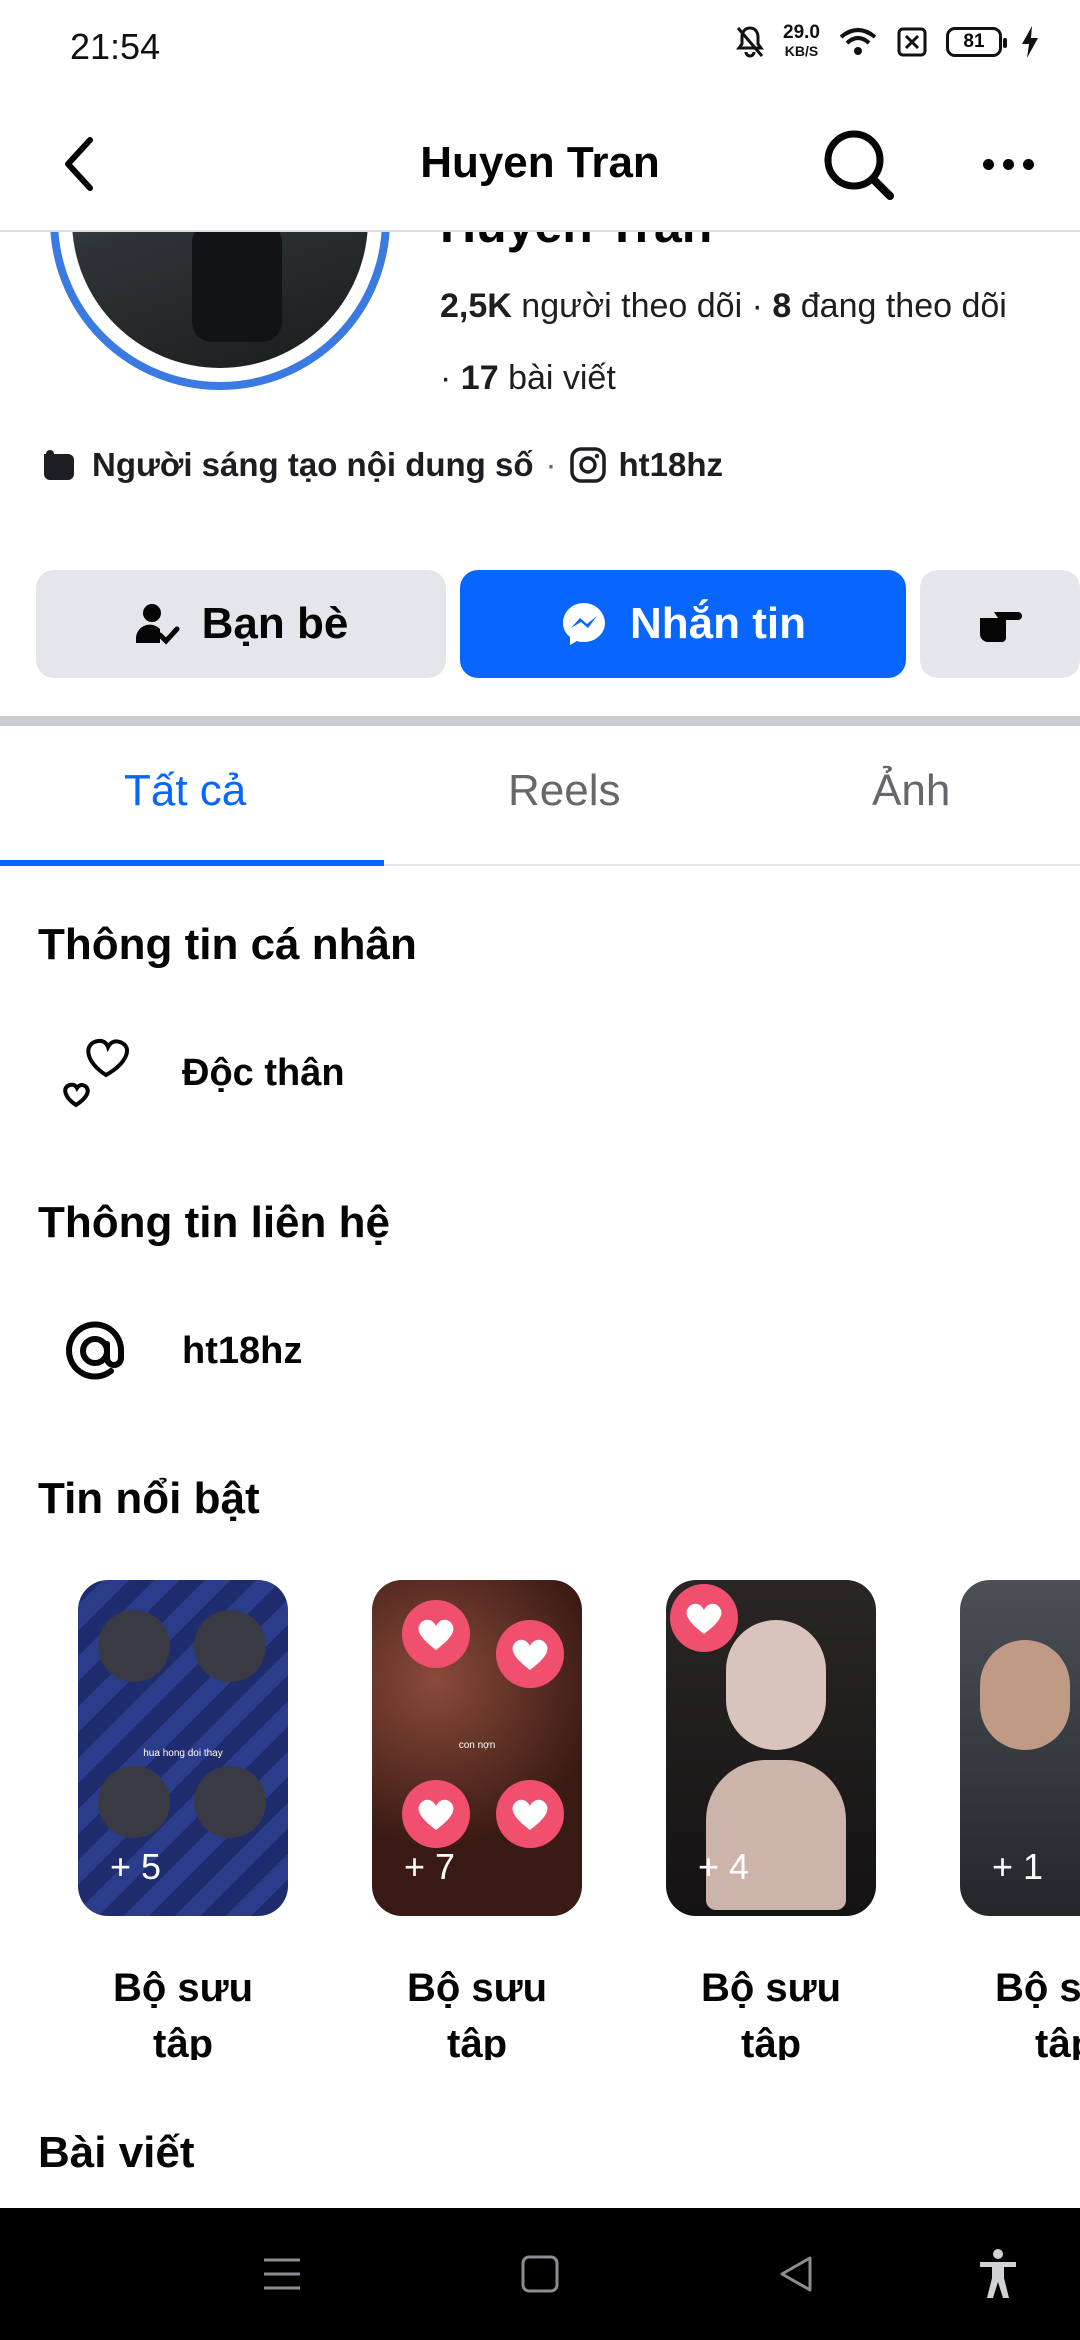  I want to click on messenger-icon, so click(584, 624).